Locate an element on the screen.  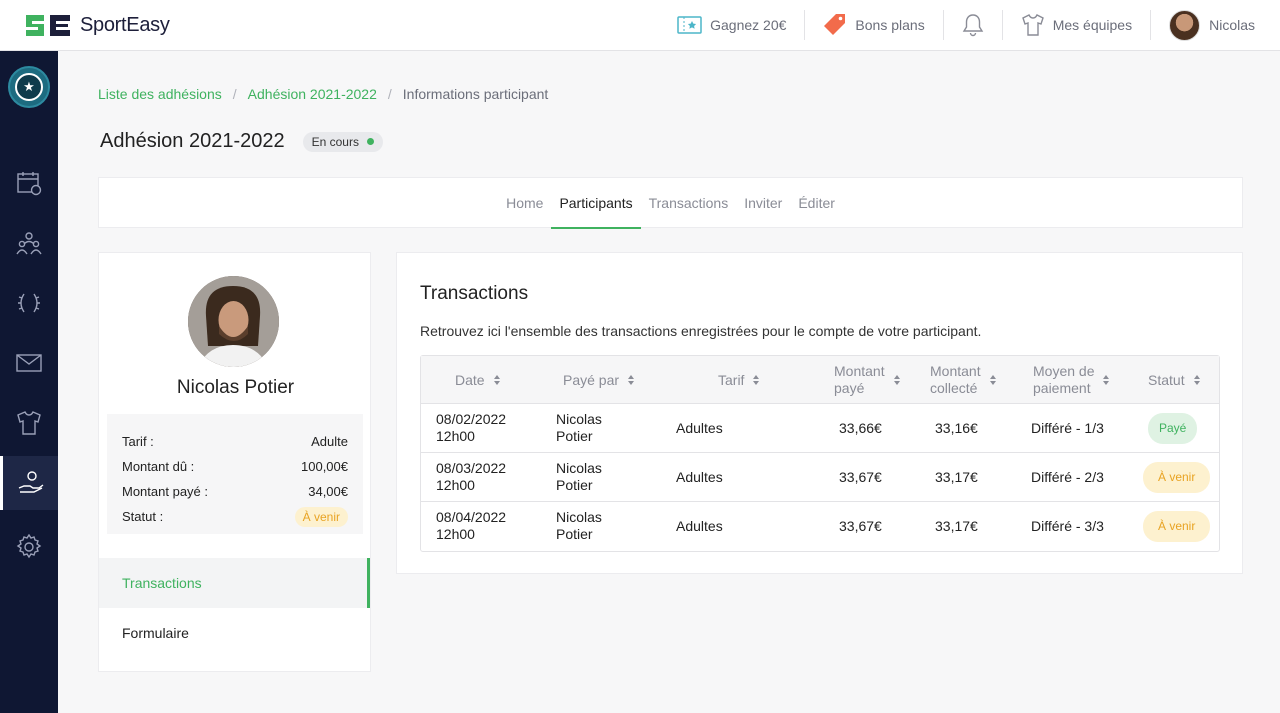
sidebar-item-teams is located at coordinates (29, 423).